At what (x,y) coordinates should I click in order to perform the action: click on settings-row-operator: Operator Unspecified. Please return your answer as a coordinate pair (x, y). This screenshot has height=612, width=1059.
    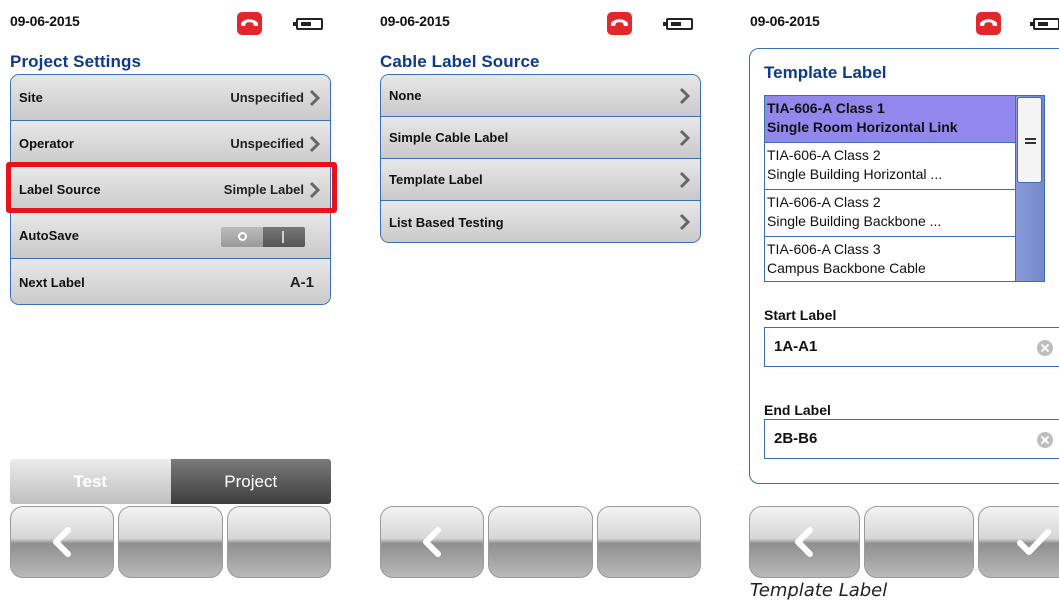
    Looking at the image, I should click on (170, 144).